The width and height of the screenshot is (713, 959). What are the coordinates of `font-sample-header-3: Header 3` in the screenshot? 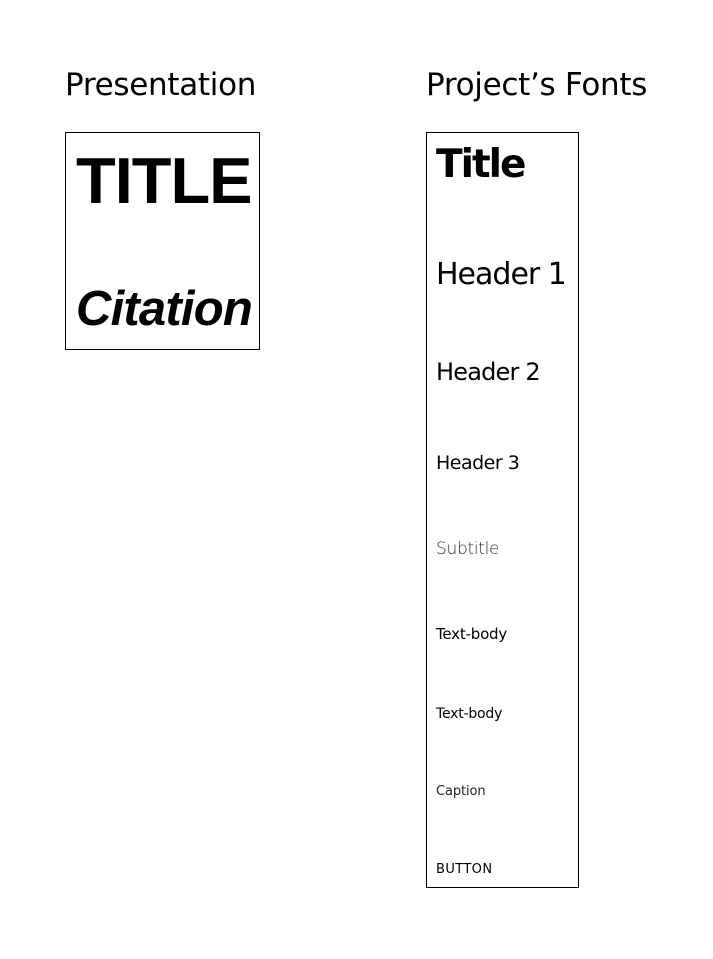 It's located at (478, 463).